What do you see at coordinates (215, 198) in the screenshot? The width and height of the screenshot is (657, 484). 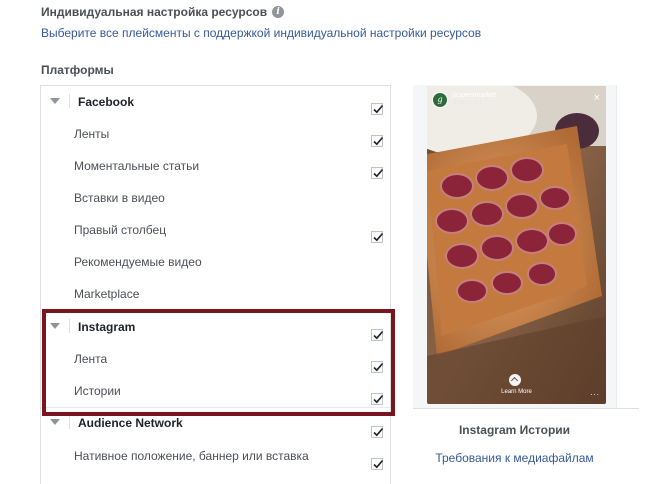 I see `placement-row-in-stream-video: Вставки в видео` at bounding box center [215, 198].